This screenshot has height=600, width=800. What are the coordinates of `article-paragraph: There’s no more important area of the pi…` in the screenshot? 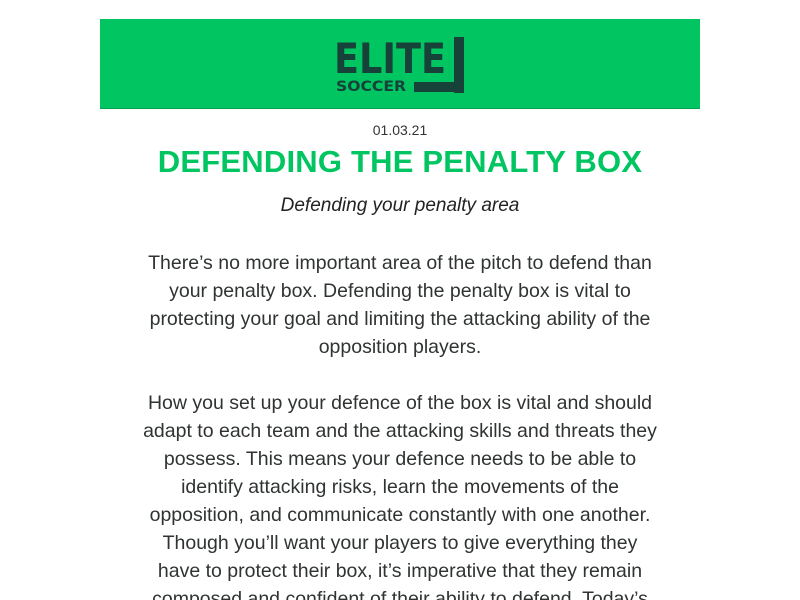 It's located at (400, 305).